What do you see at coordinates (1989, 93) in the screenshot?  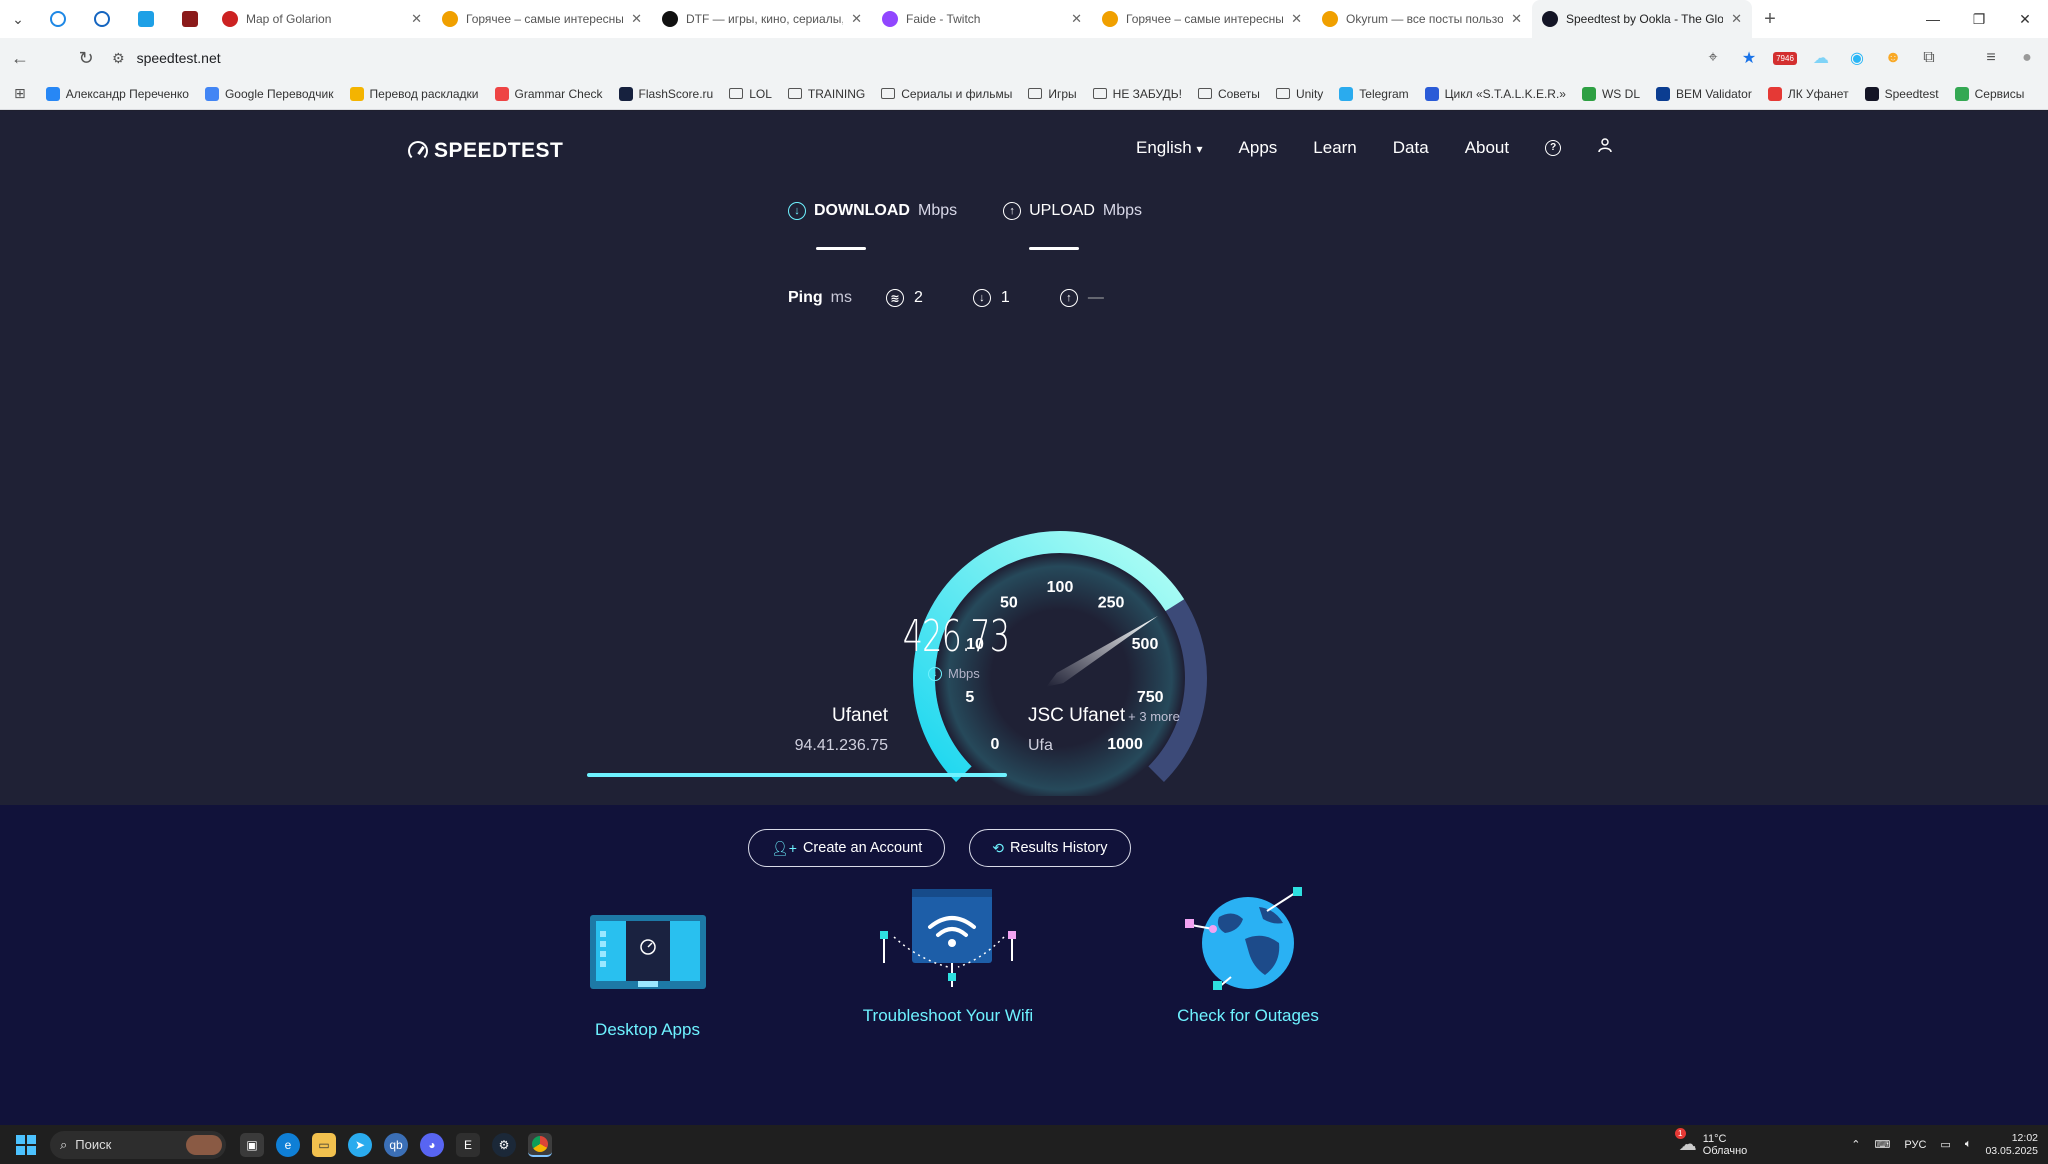 I see `bookmark-link: Сервисы` at bounding box center [1989, 93].